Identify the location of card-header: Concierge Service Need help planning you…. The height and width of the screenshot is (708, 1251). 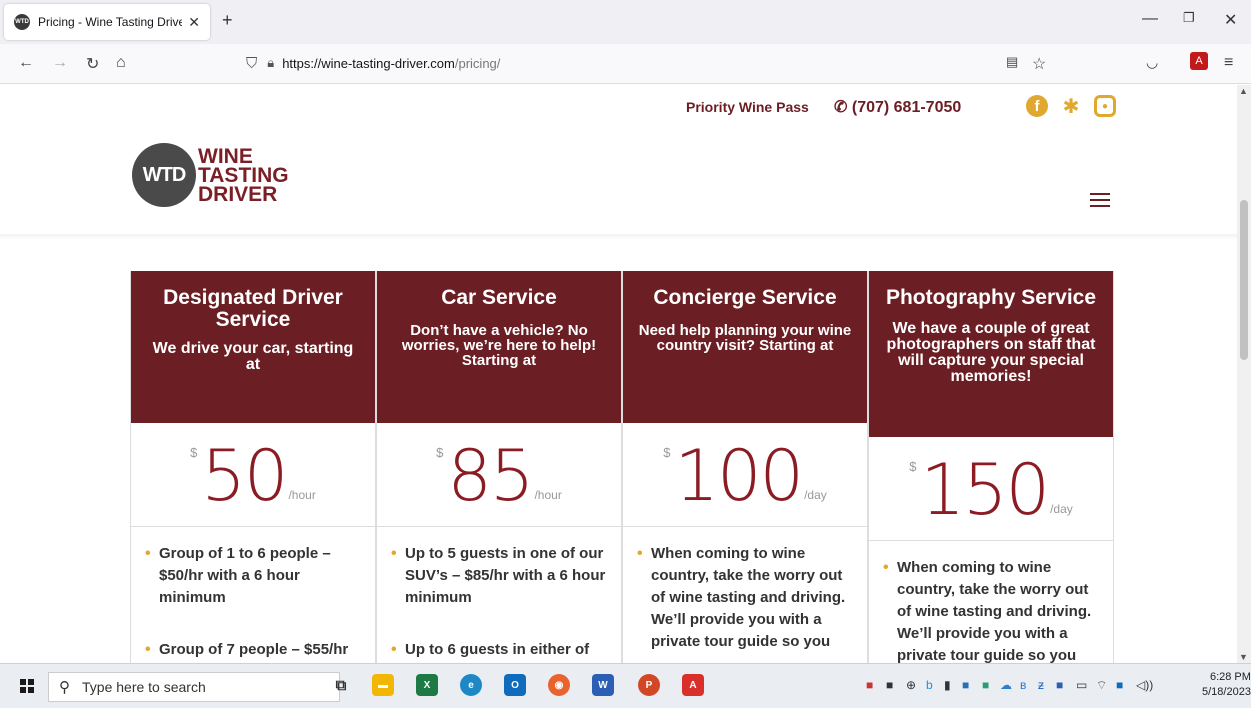
(745, 347).